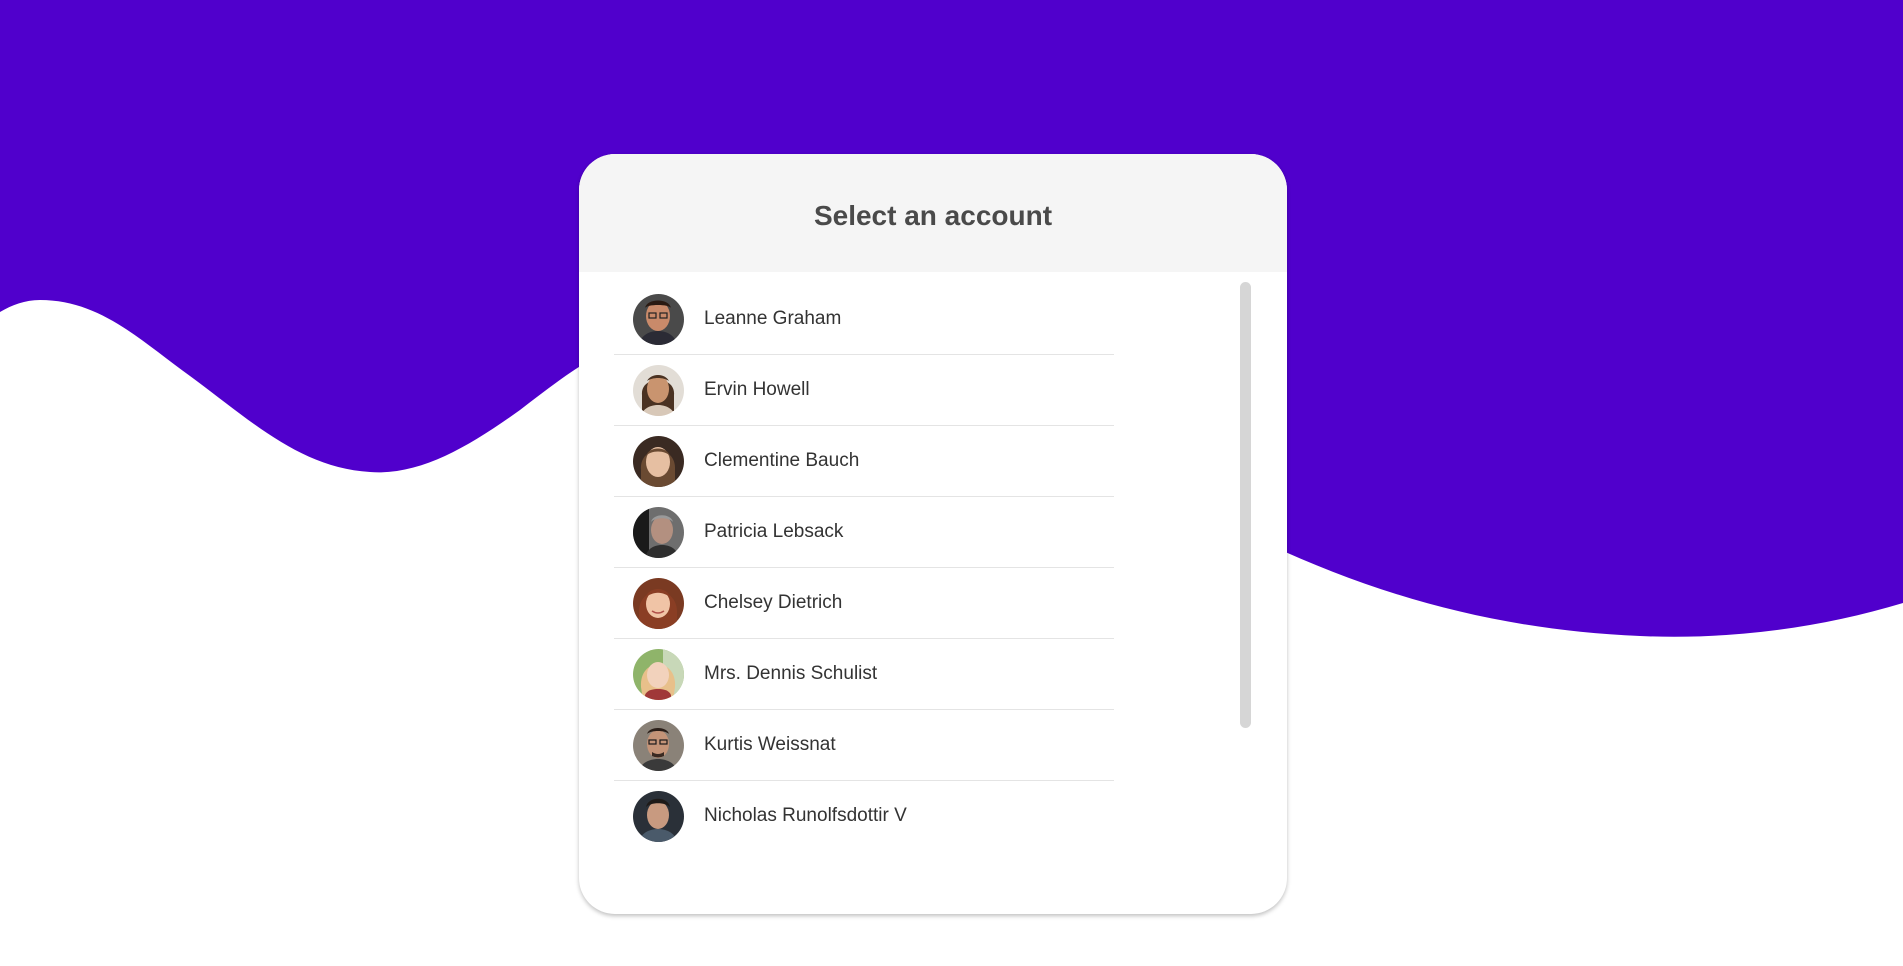 The height and width of the screenshot is (966, 1903). What do you see at coordinates (791, 673) in the screenshot?
I see `account-name: Mrs. Dennis Schulist` at bounding box center [791, 673].